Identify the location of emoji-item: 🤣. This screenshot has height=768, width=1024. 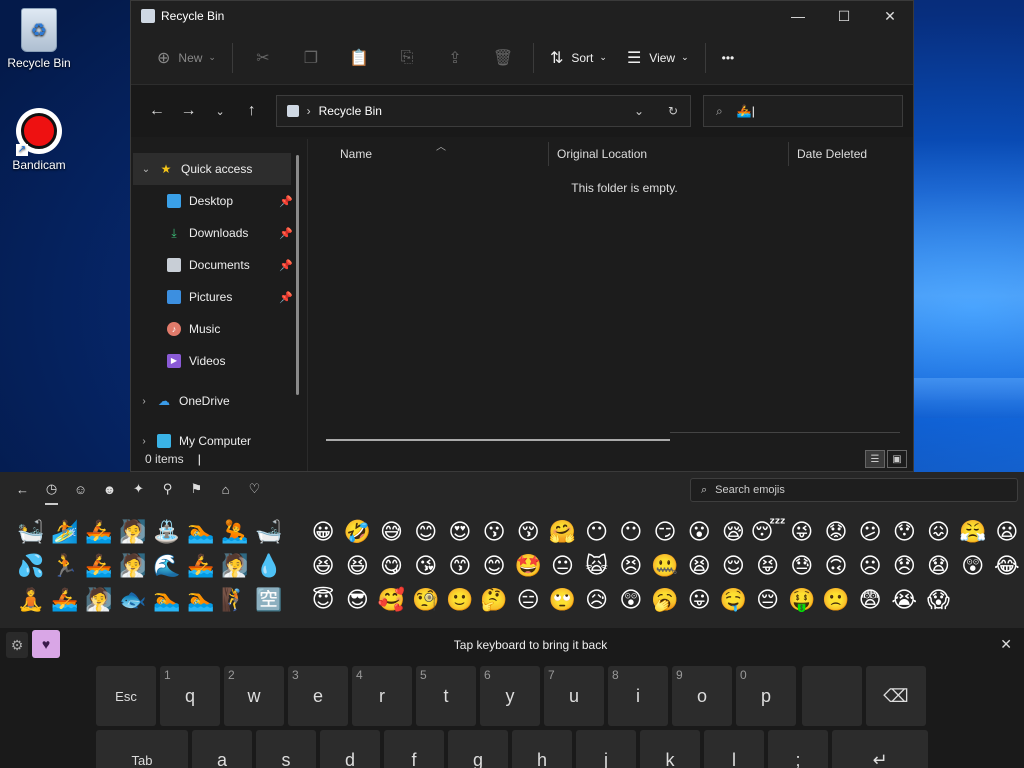
(357, 533).